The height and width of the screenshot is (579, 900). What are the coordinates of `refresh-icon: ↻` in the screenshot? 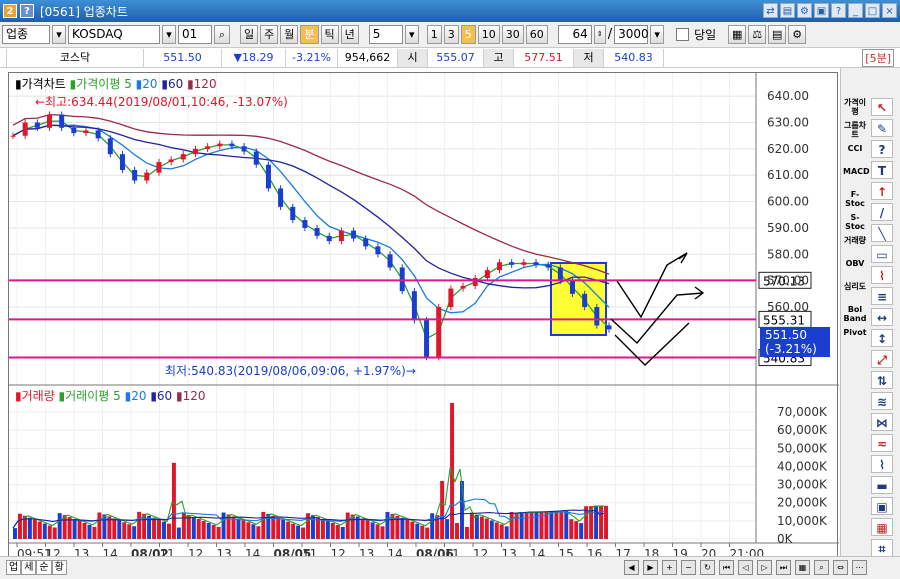 It's located at (707, 567).